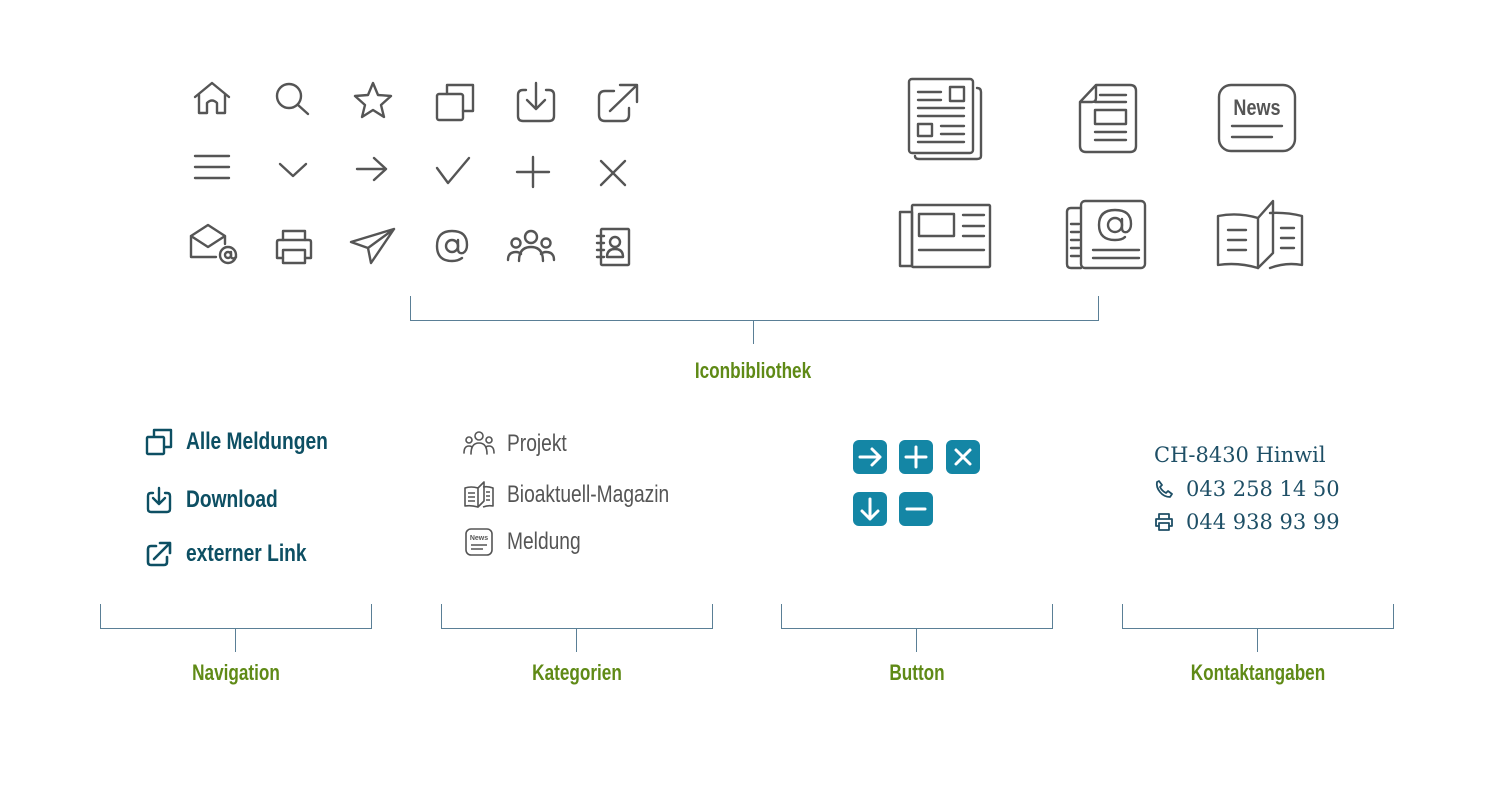 The height and width of the screenshot is (793, 1500). What do you see at coordinates (1258, 672) in the screenshot?
I see `kontaktangaben-label: Kontaktangaben` at bounding box center [1258, 672].